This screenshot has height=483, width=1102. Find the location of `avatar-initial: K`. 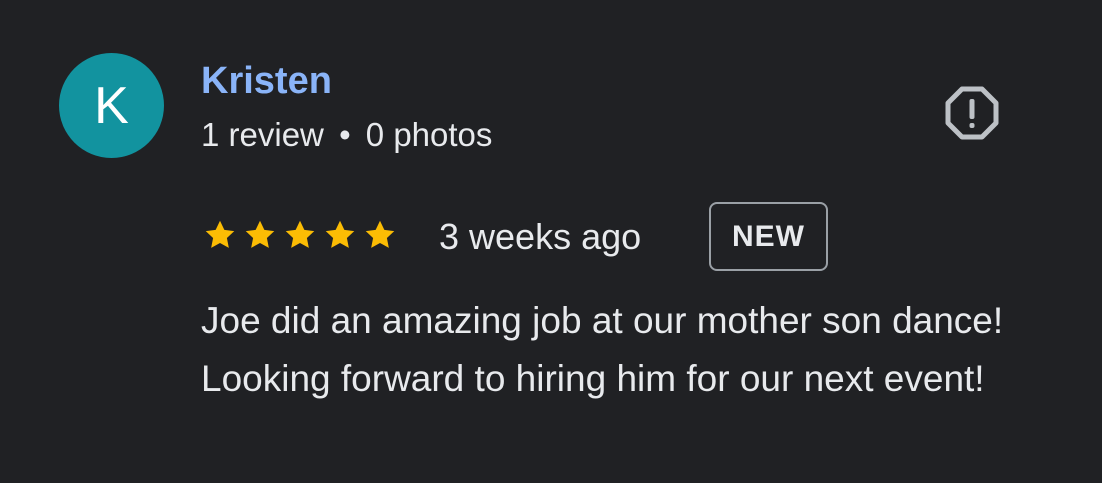

avatar-initial: K is located at coordinates (111, 105).